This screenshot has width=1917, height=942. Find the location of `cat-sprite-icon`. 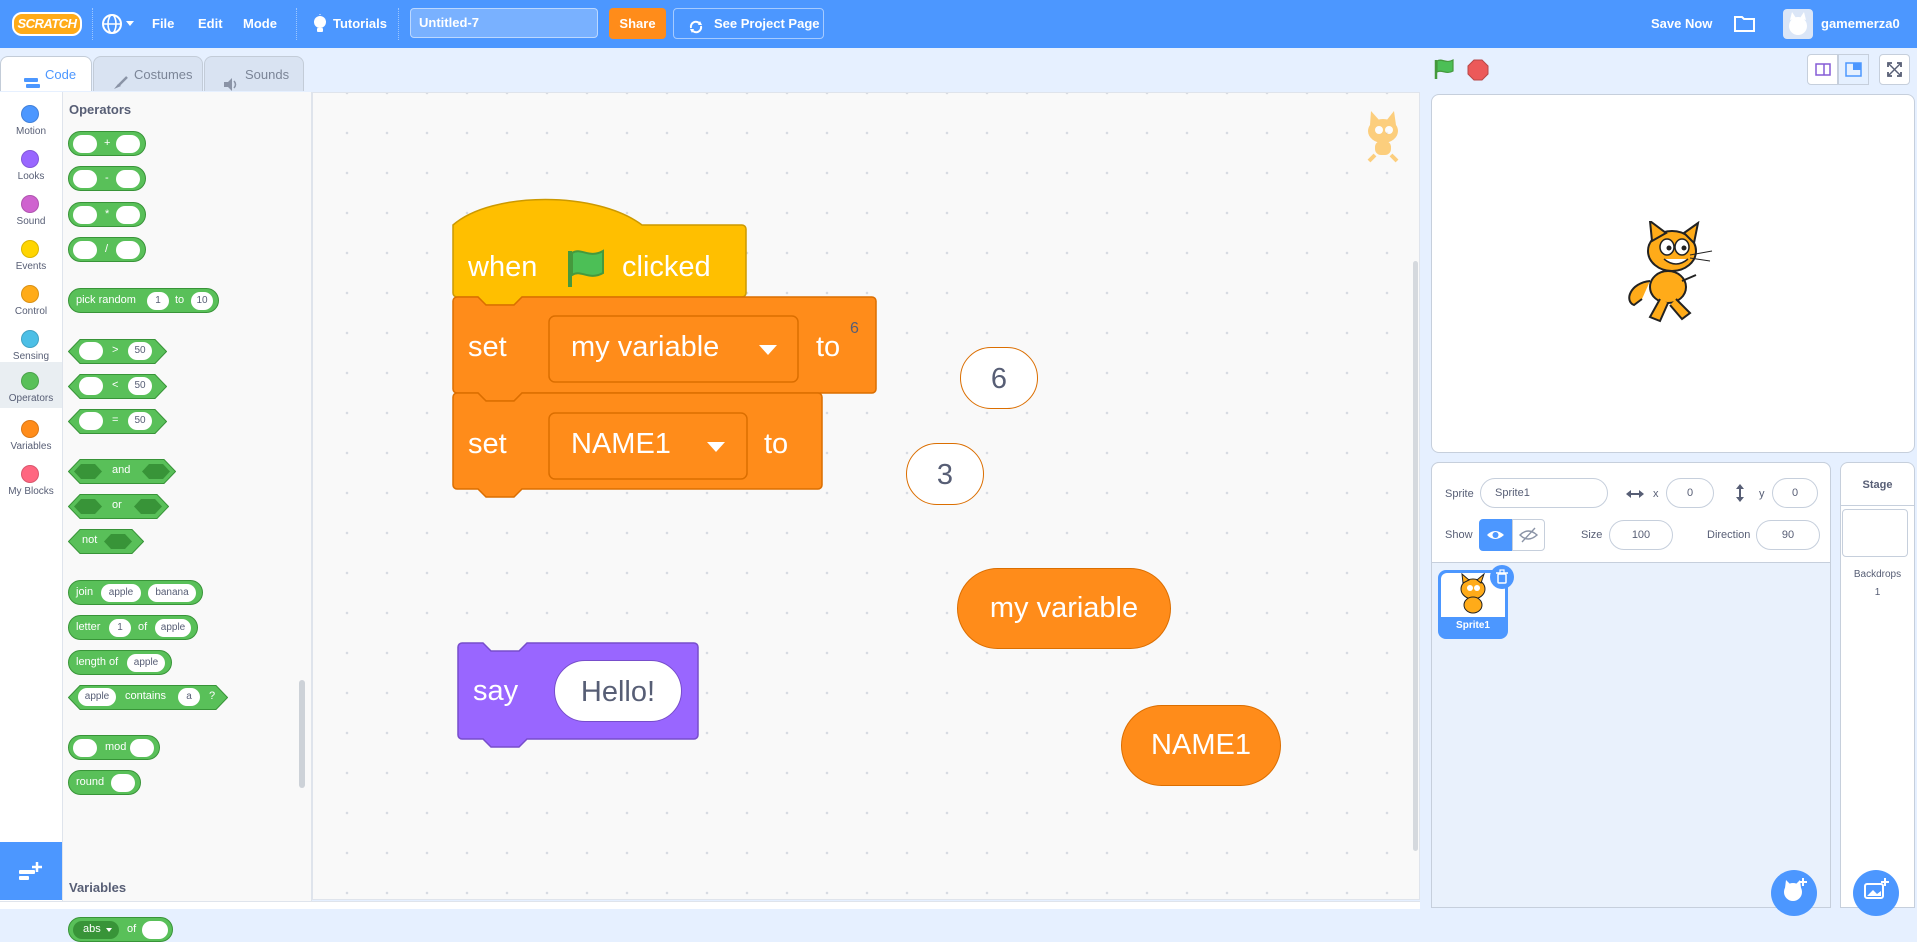

cat-sprite-icon is located at coordinates (1670, 277).